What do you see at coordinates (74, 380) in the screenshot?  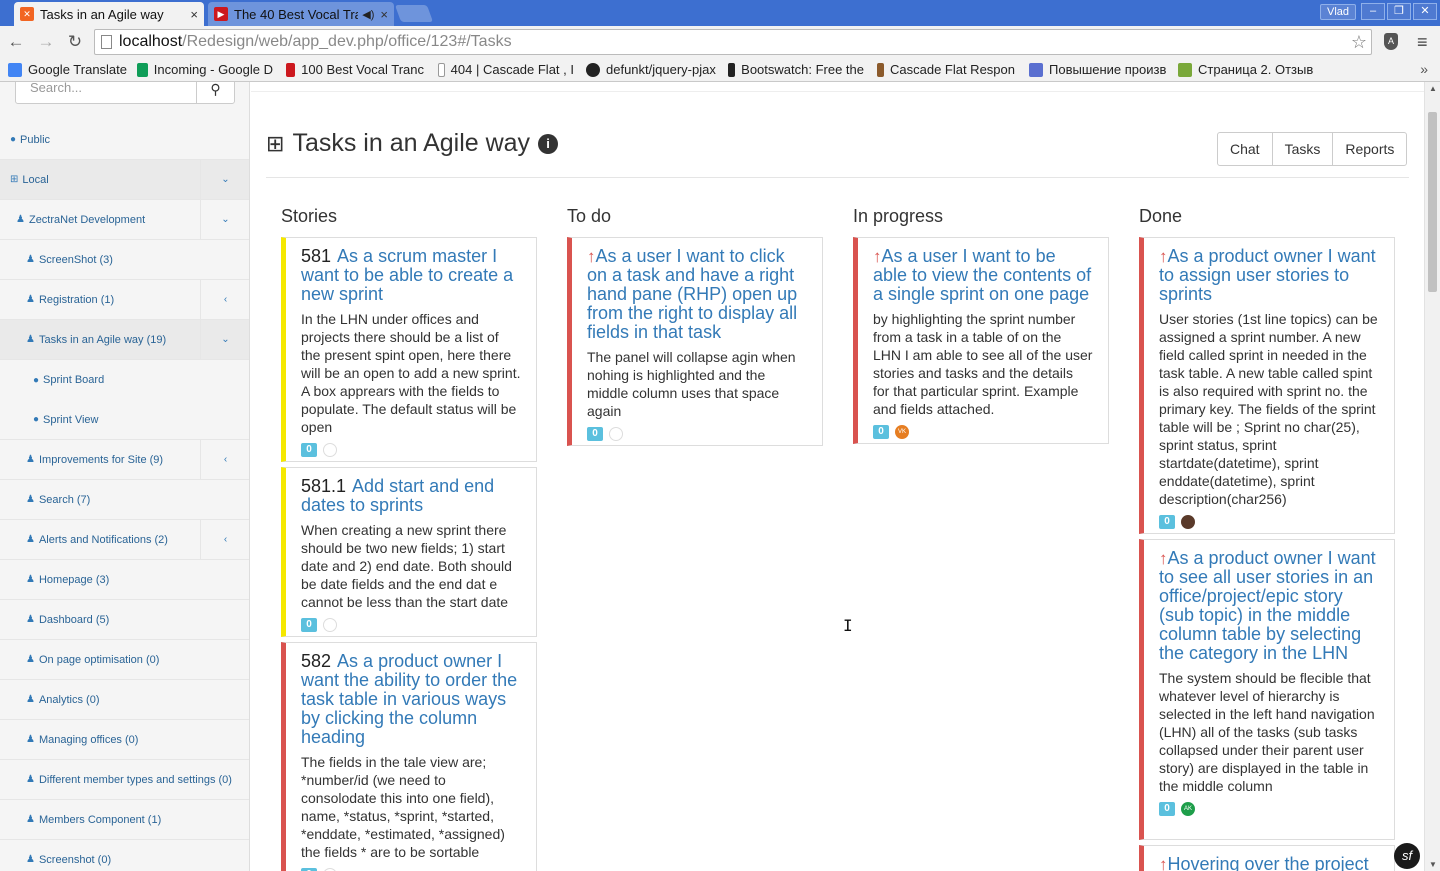 I see `nav-label: Sprint Board` at bounding box center [74, 380].